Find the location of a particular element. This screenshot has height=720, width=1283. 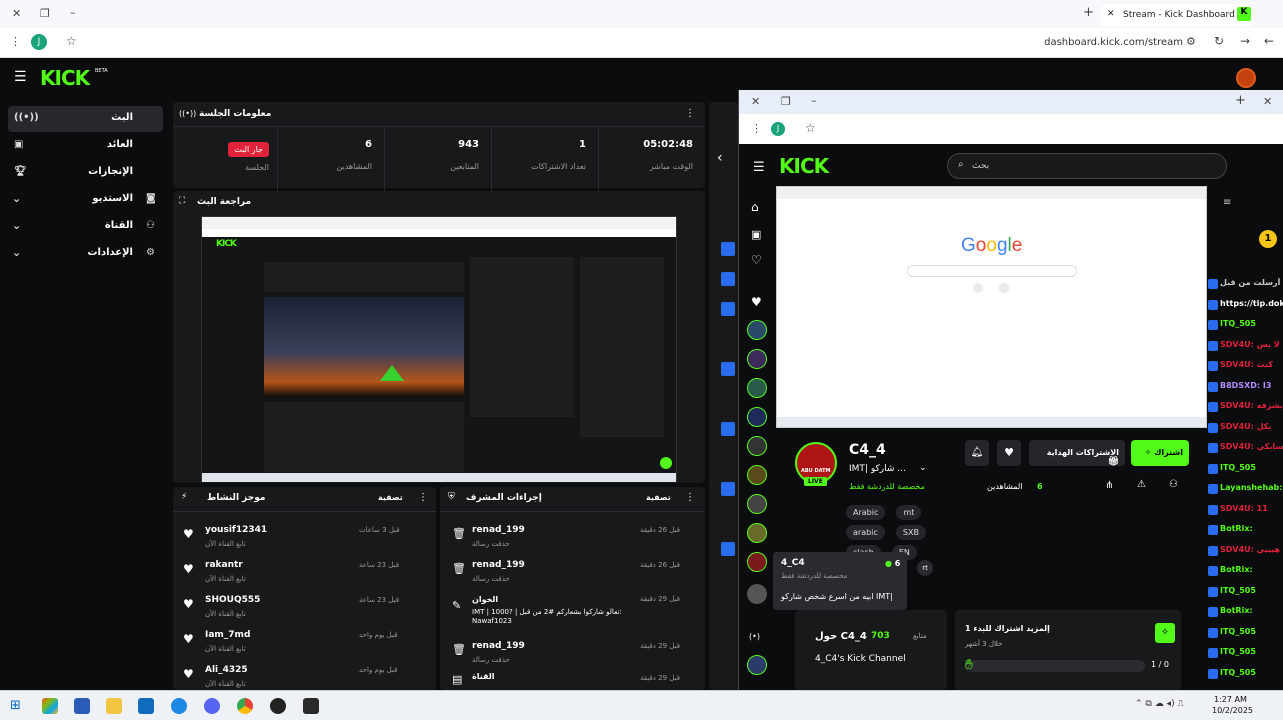

close-window-icon: ✕ is located at coordinates (755, 101).